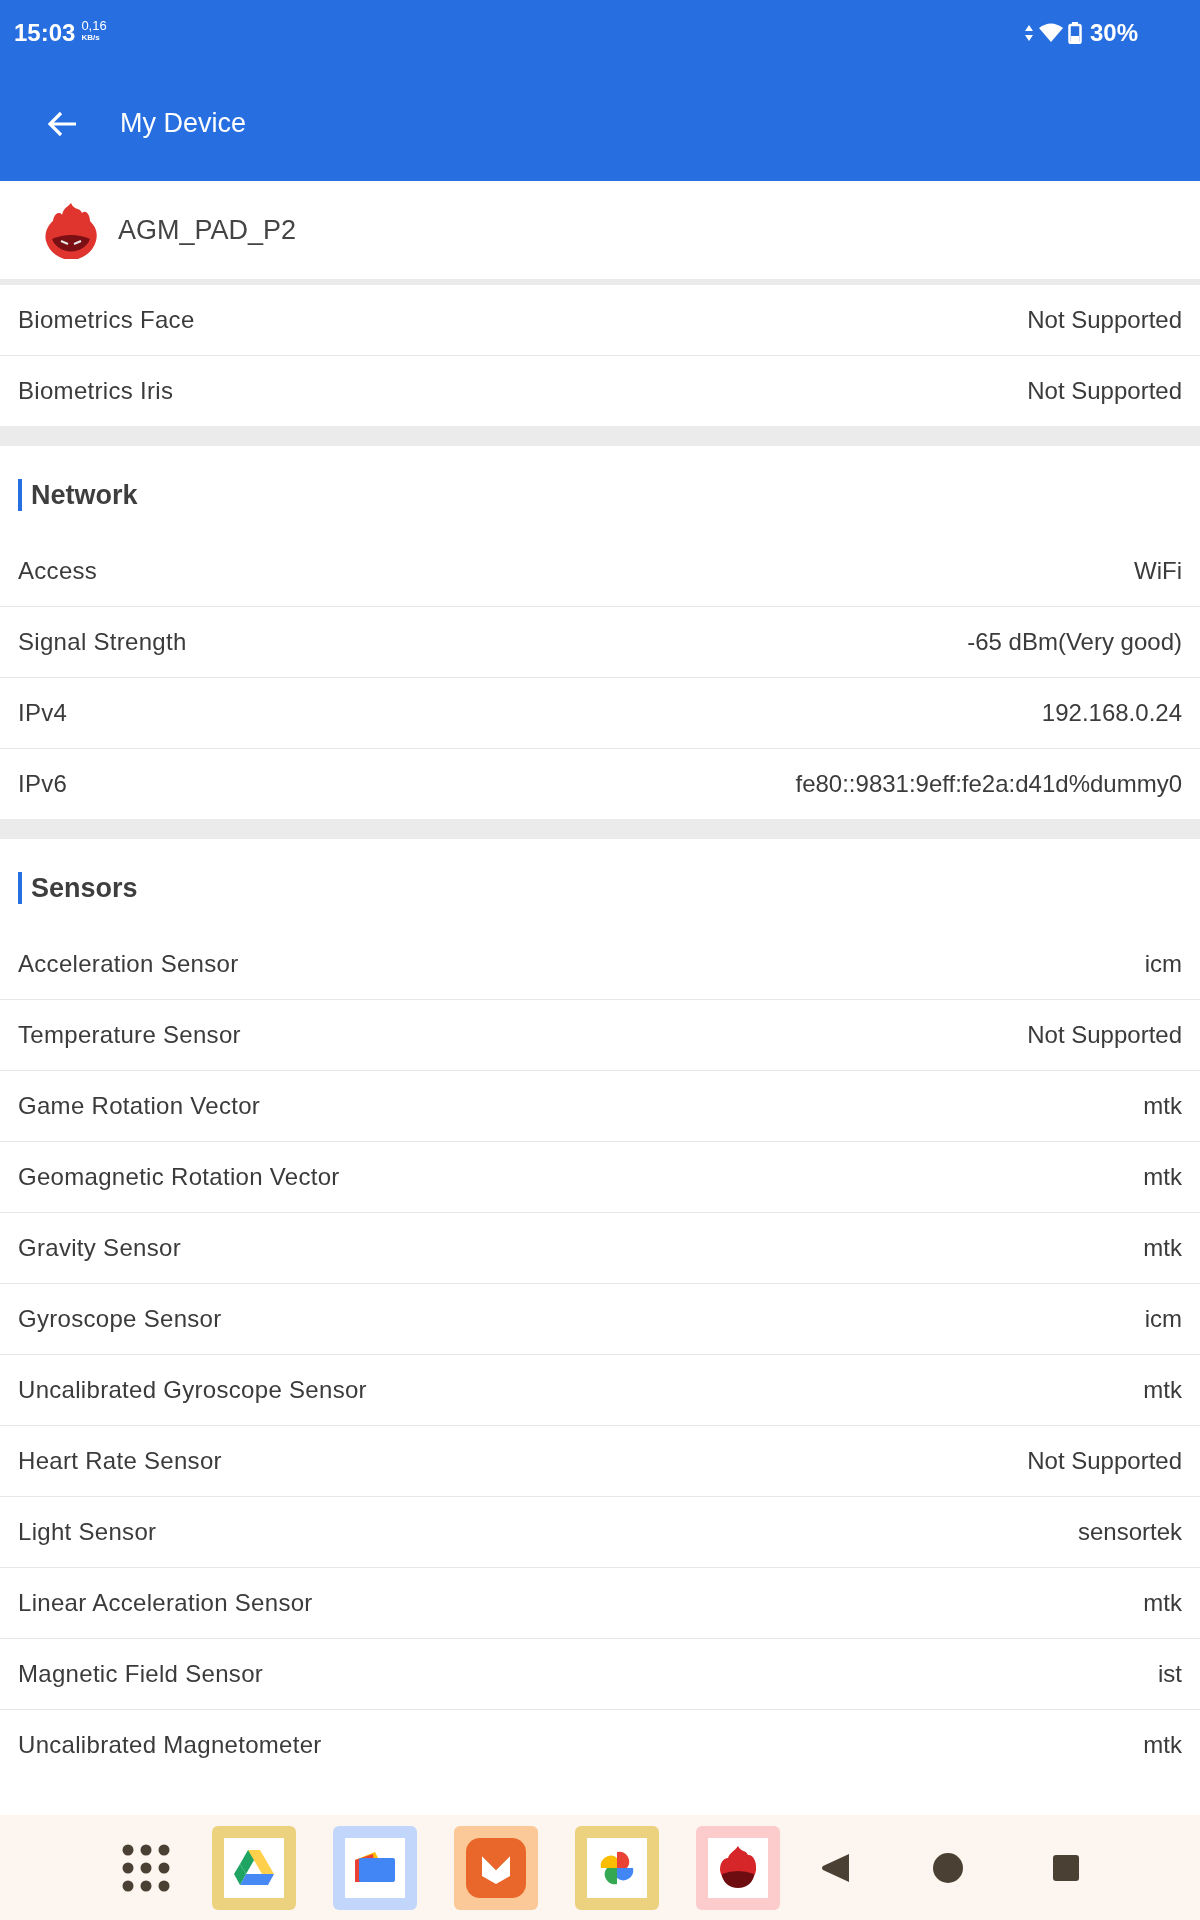  I want to click on row-label: Uncalibrated Magnetometer, so click(170, 1745).